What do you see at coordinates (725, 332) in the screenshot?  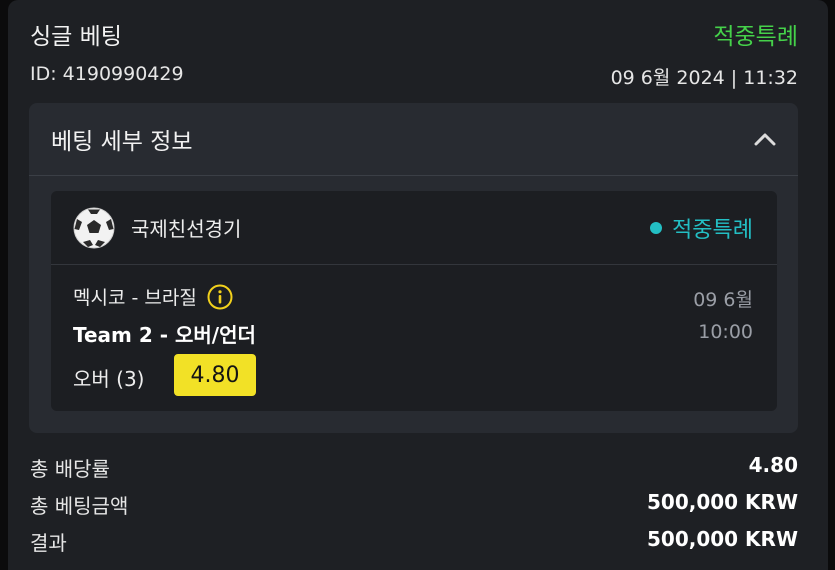 I see `match-time: 10:00` at bounding box center [725, 332].